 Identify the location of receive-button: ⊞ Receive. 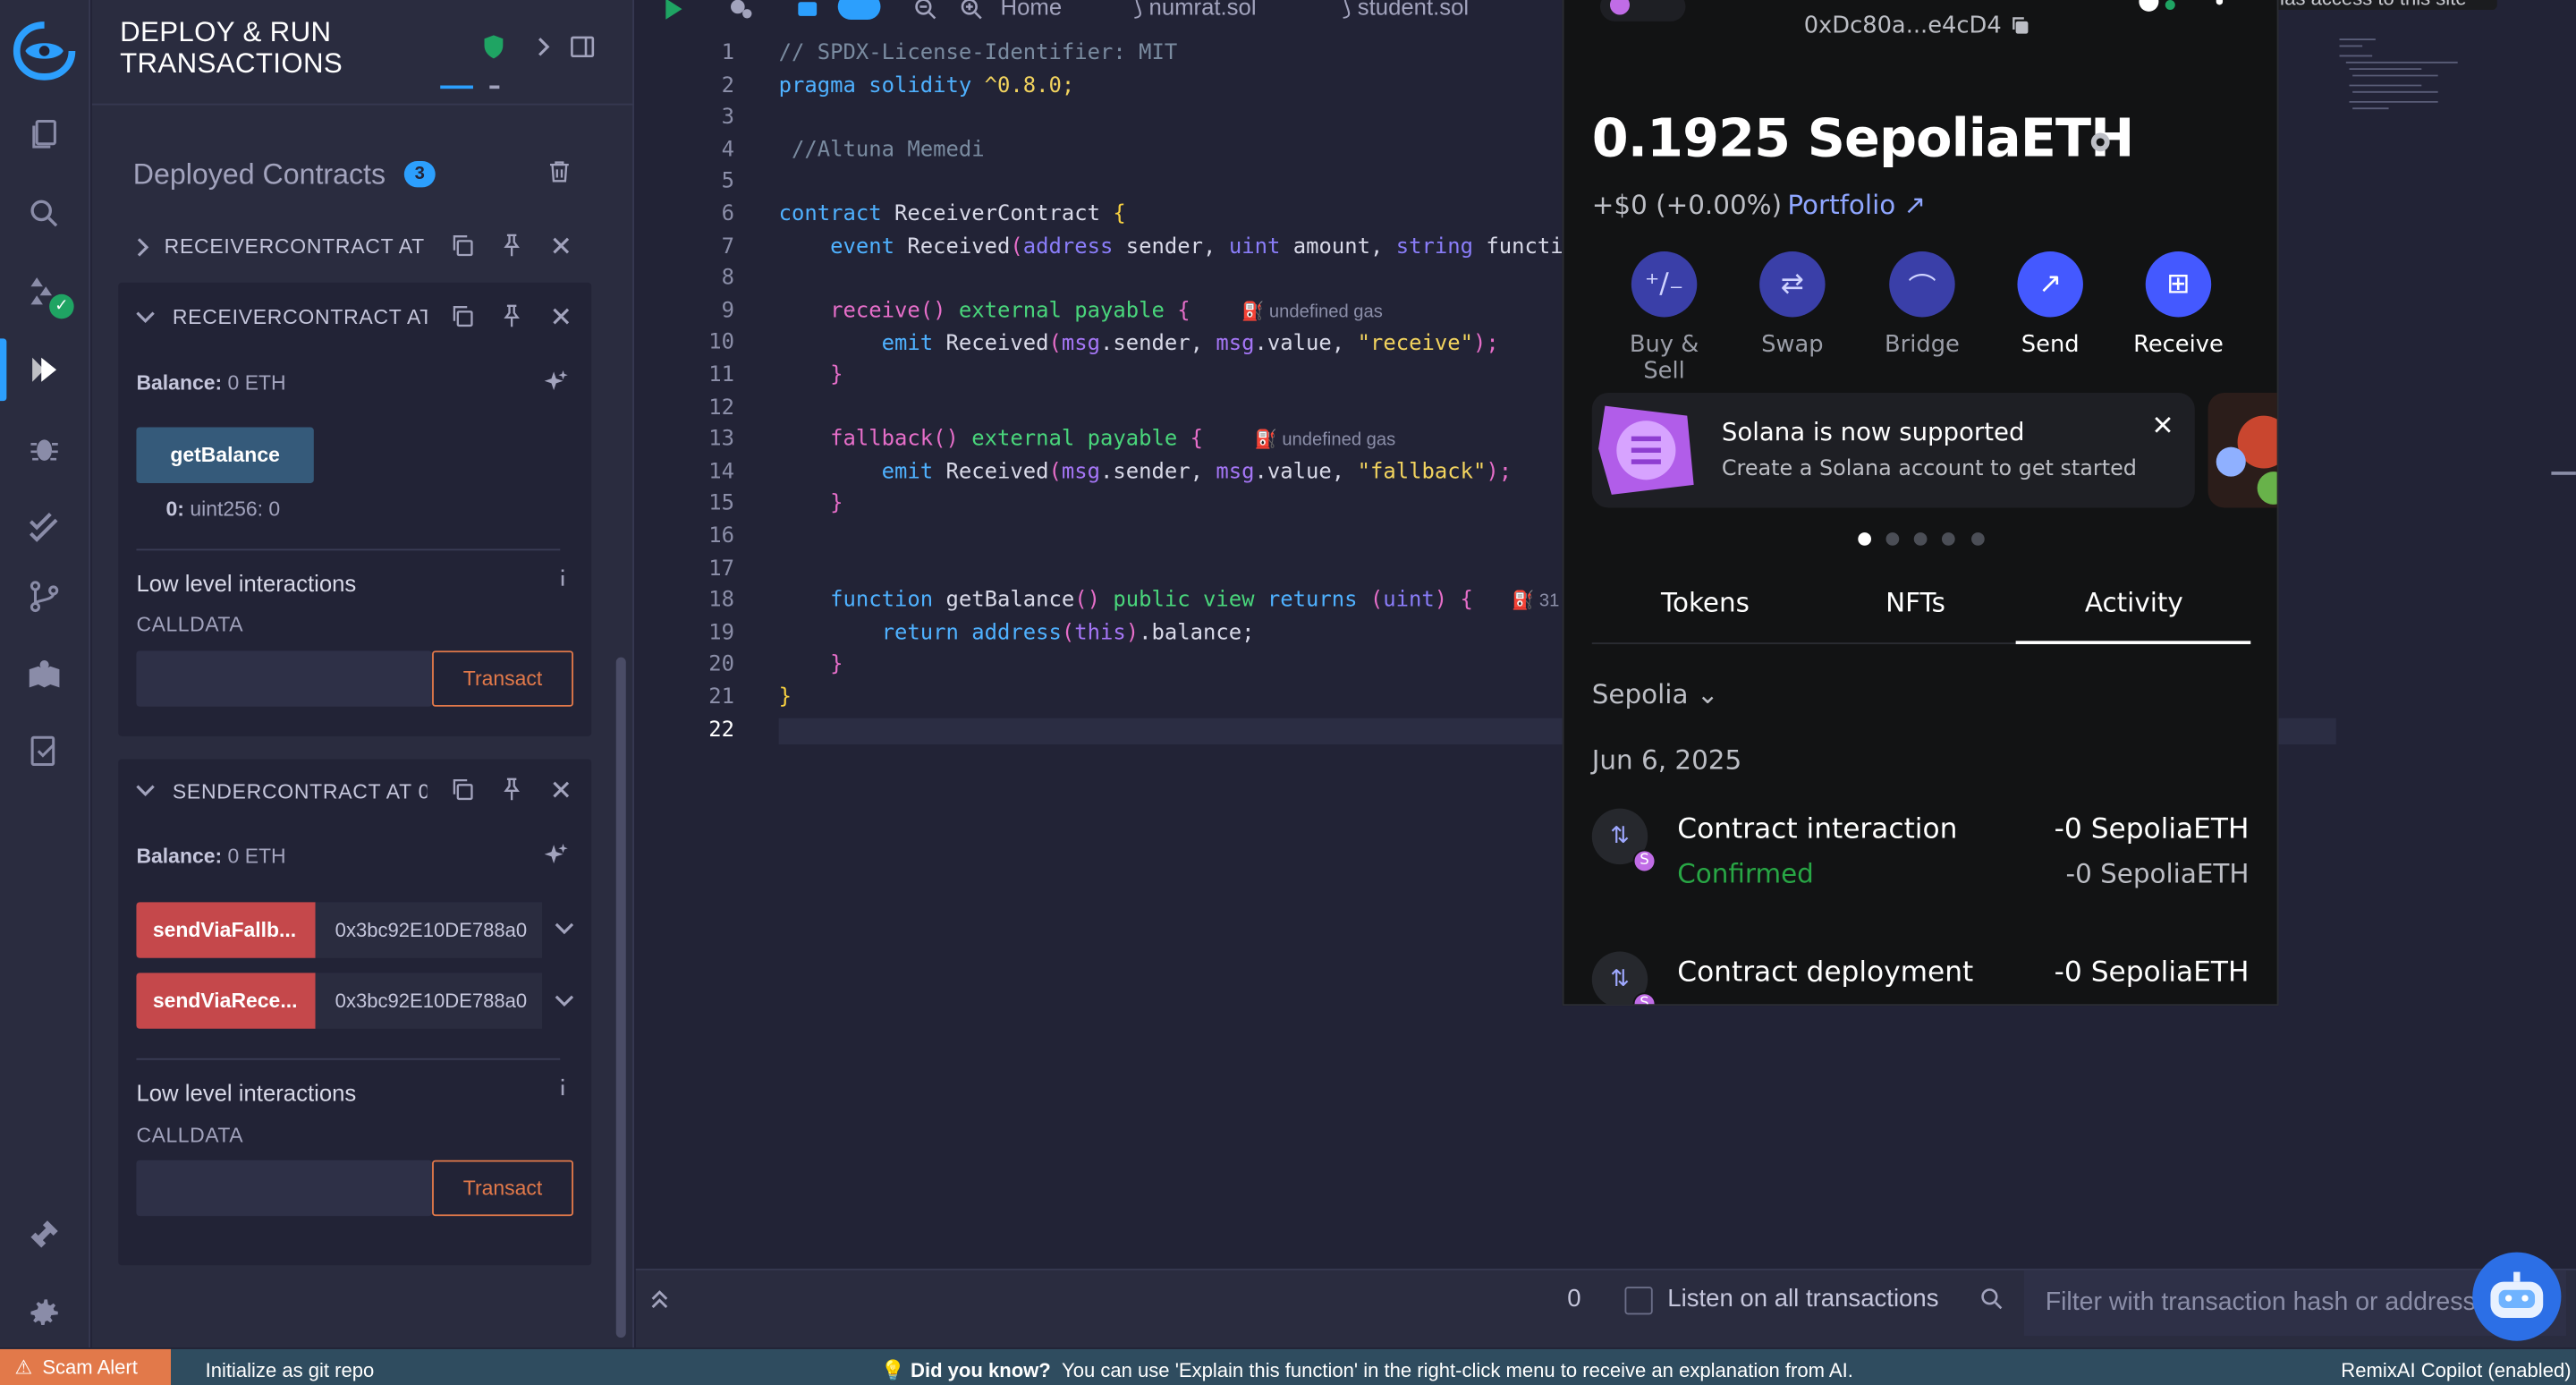
(2178, 304).